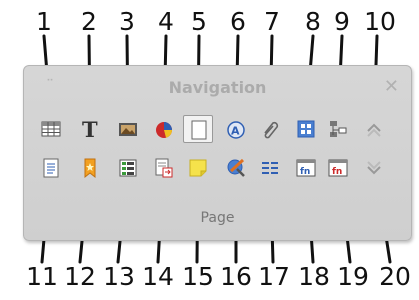  I want to click on insert-icon, so click(164, 168).